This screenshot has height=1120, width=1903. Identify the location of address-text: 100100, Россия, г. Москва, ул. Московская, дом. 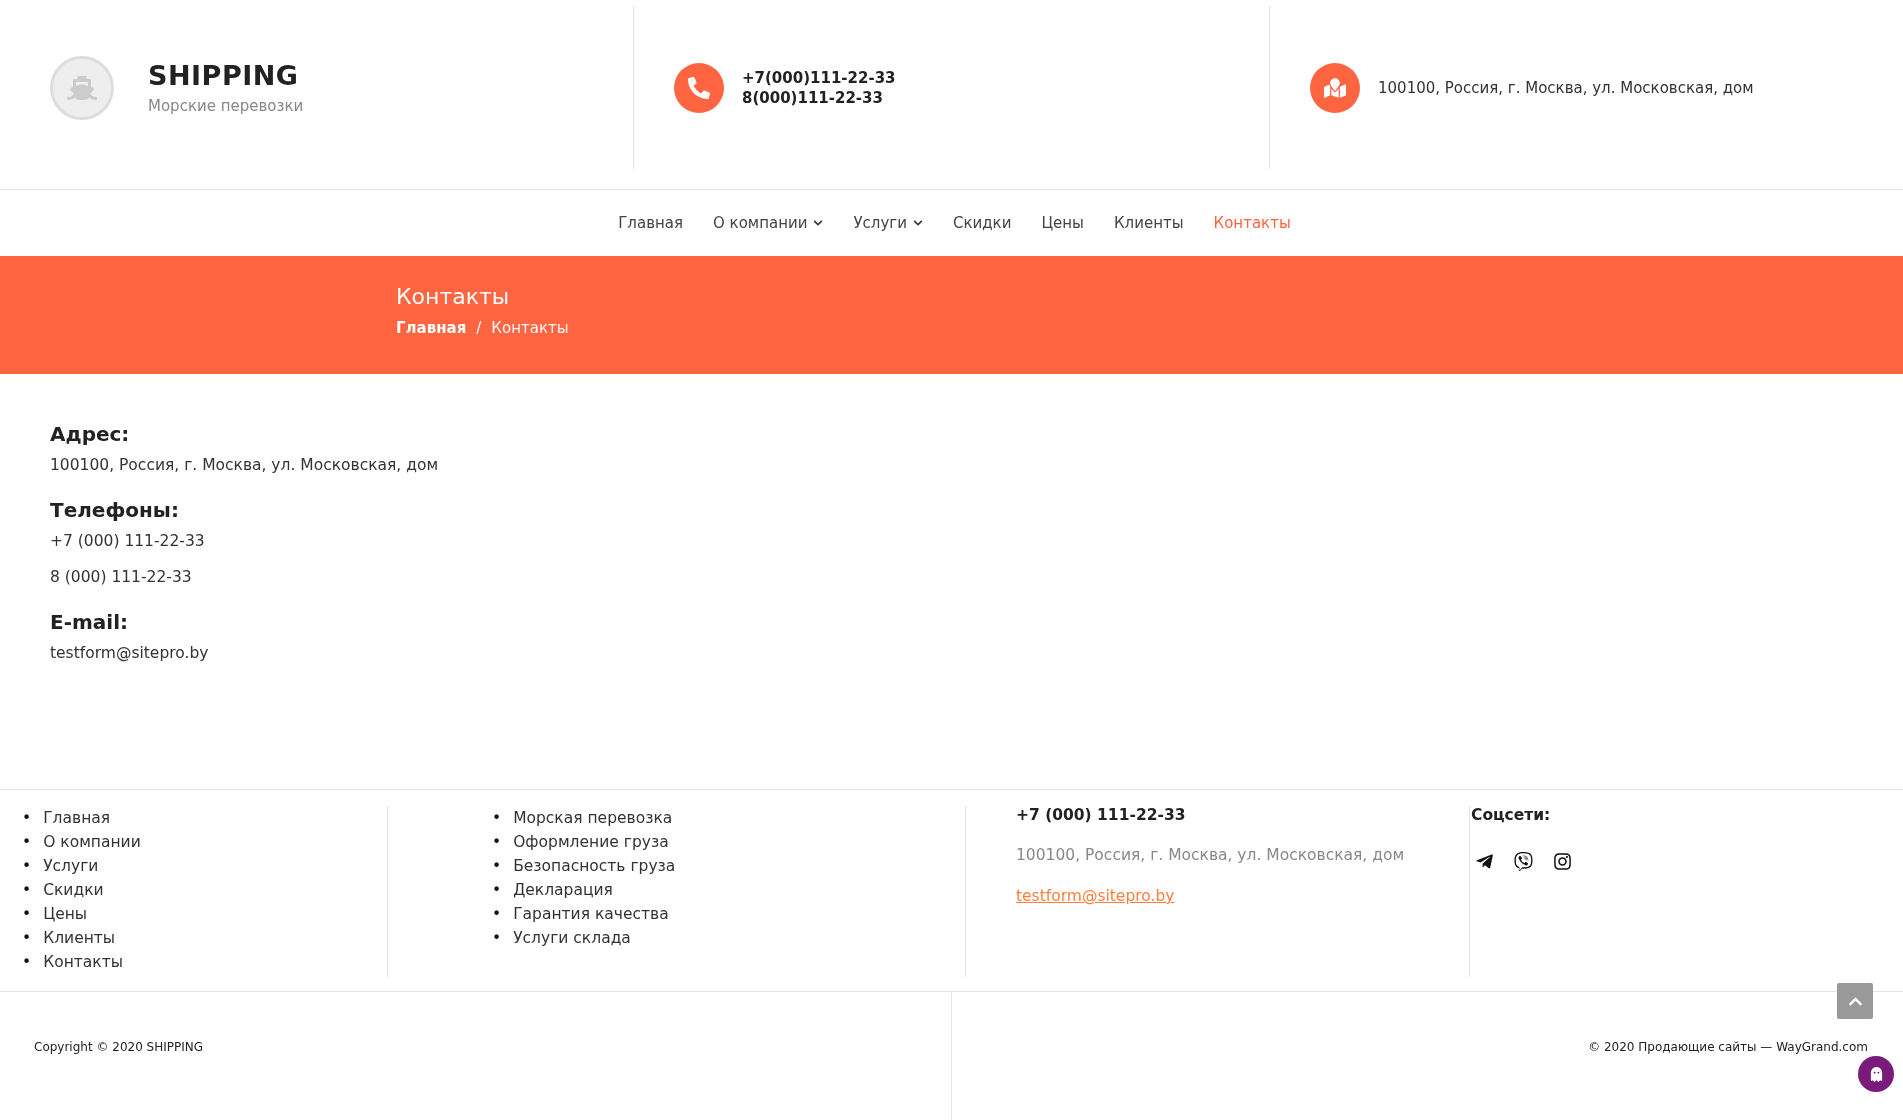
(1566, 87).